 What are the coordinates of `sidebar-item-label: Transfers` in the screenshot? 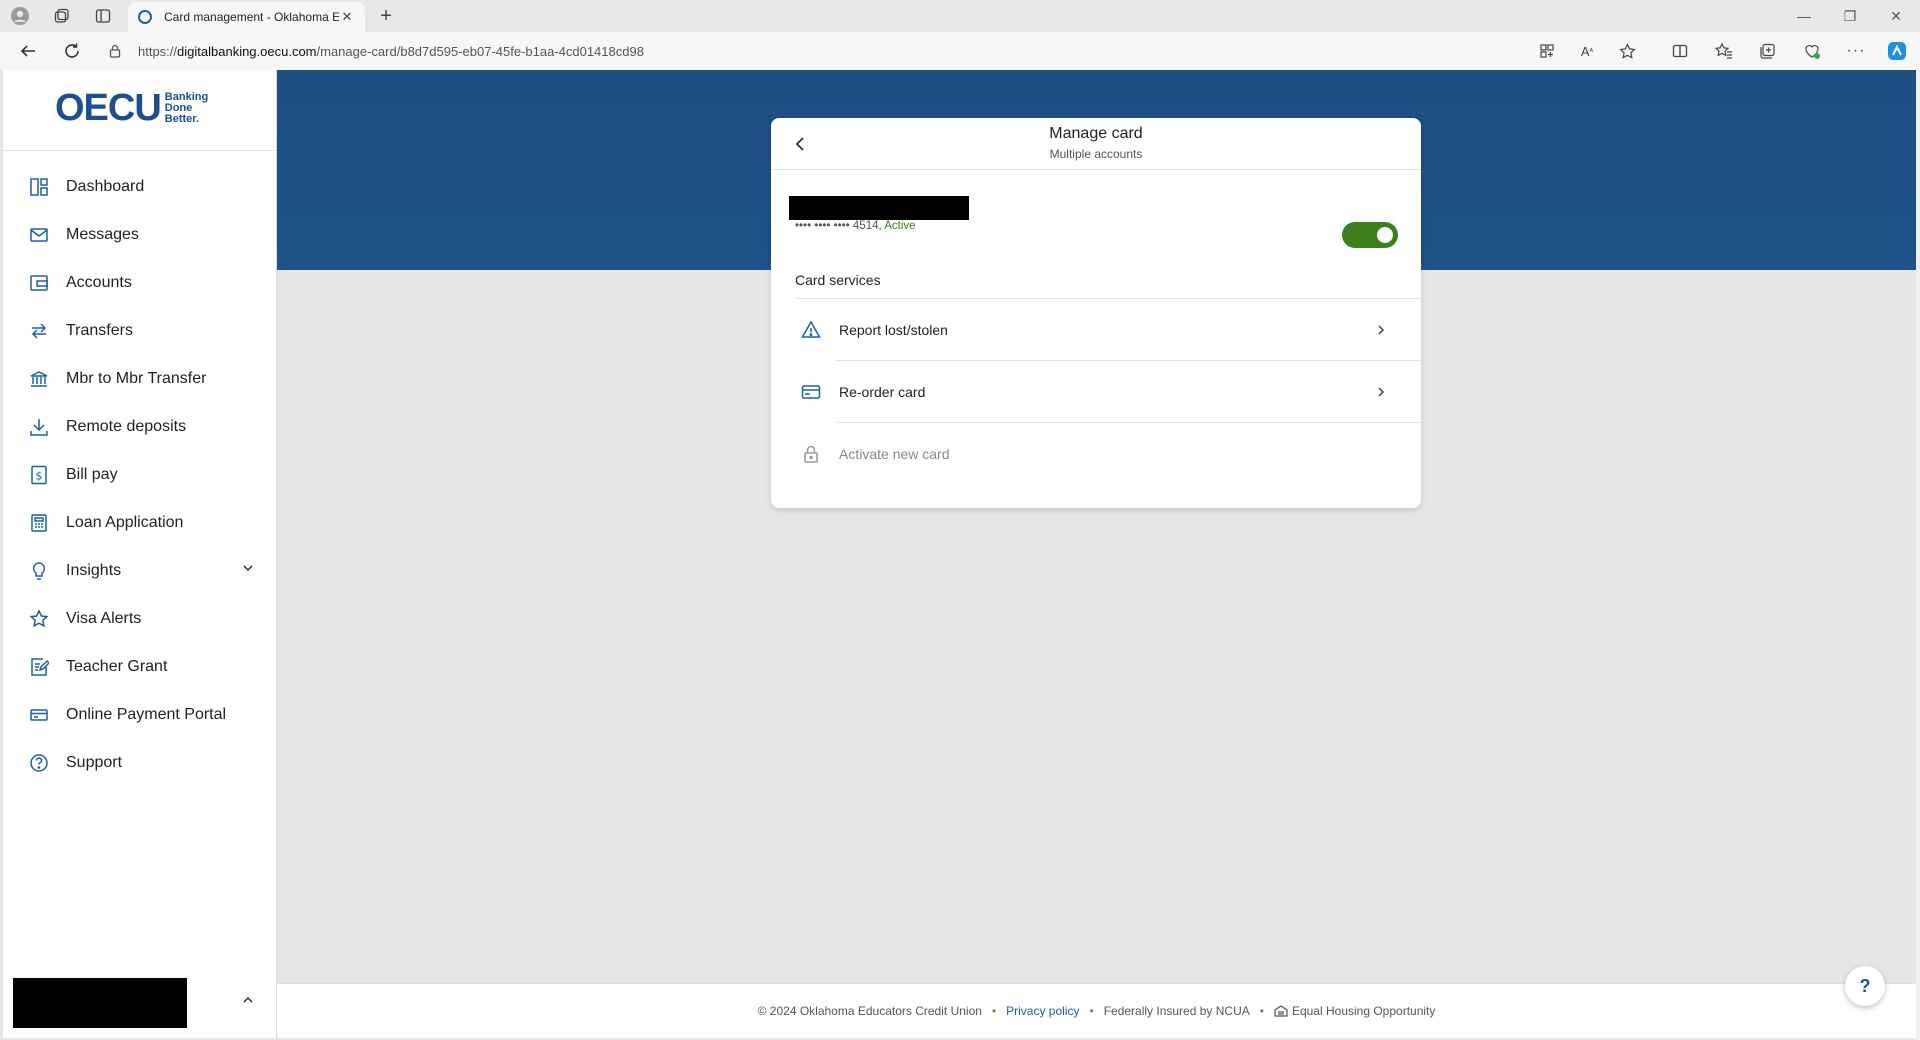 It's located at (99, 330).